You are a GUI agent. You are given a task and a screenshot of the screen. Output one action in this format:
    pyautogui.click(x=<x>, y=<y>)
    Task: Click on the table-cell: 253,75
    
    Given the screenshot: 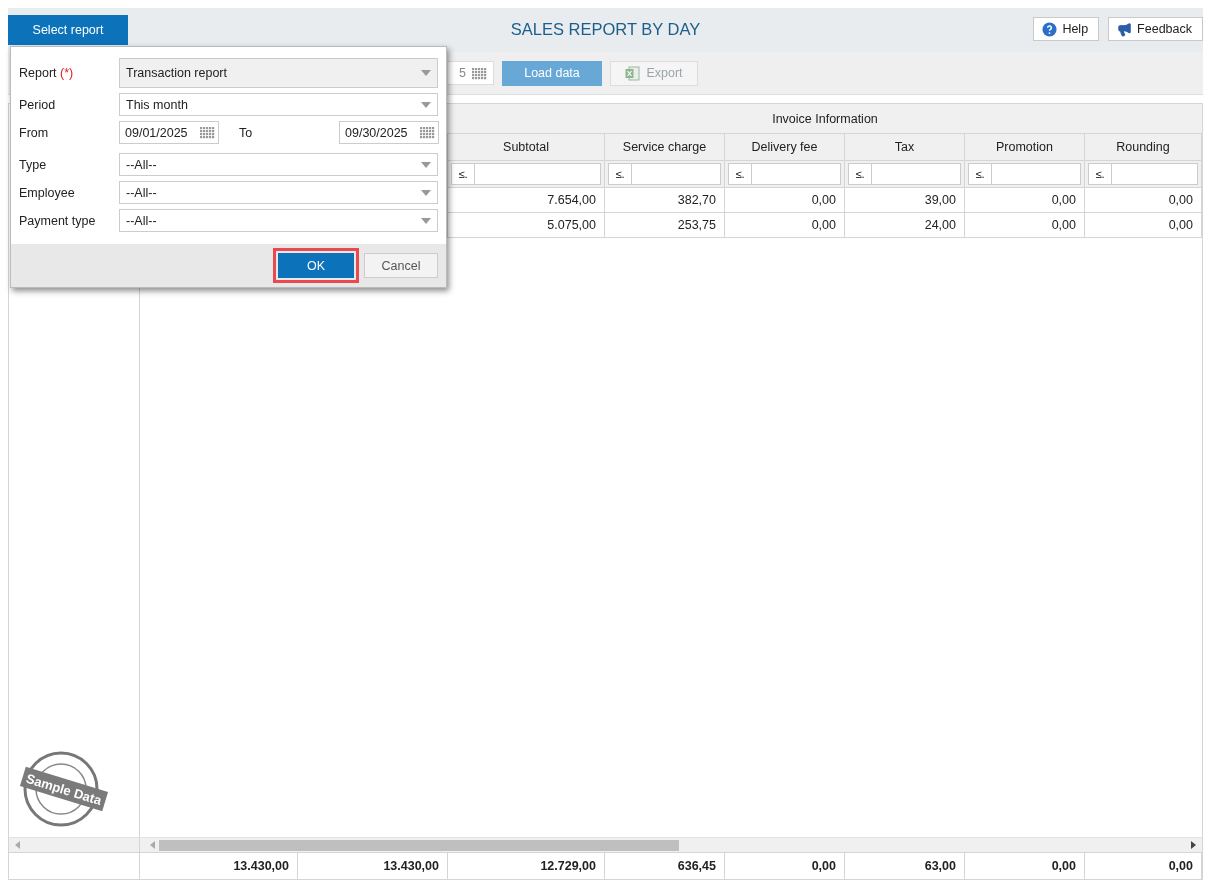 What is the action you would take?
    pyautogui.click(x=665, y=225)
    